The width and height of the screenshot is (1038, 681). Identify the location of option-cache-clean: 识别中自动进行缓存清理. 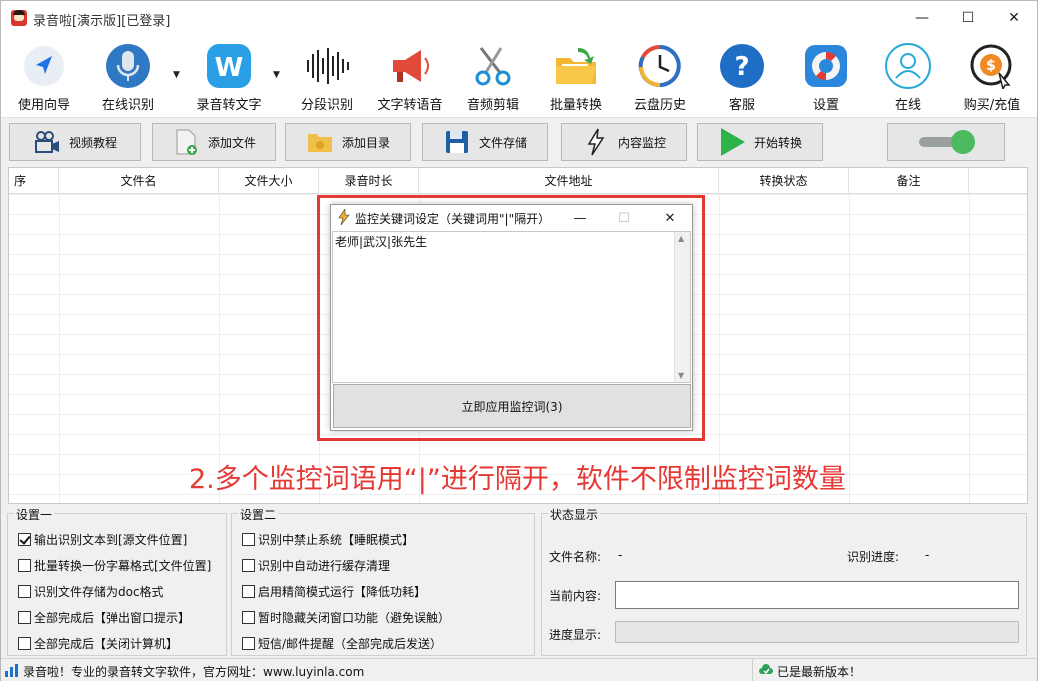
(316, 565).